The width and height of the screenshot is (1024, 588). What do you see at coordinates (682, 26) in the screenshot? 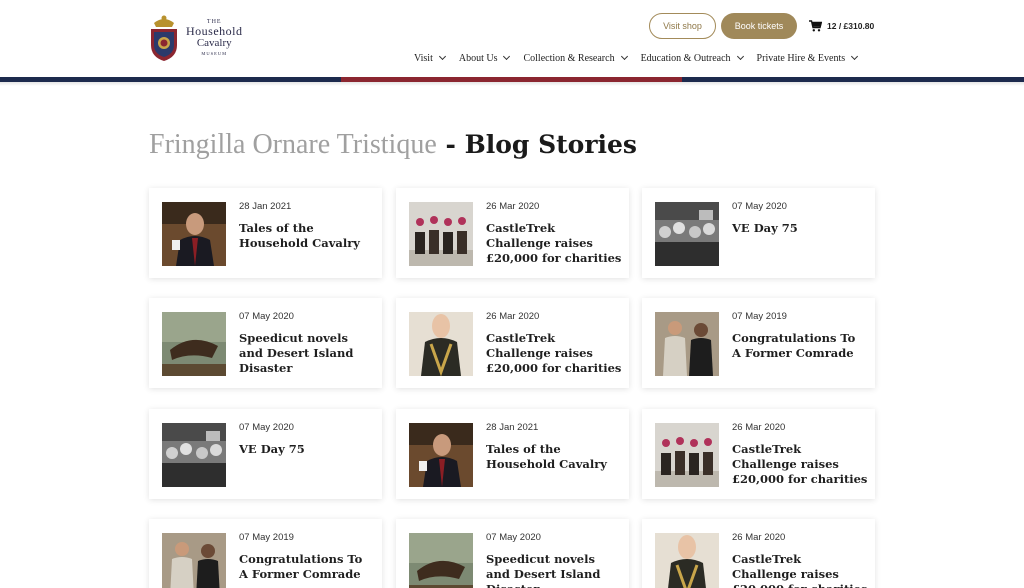
I see `visit-shop-button: Visit shop` at bounding box center [682, 26].